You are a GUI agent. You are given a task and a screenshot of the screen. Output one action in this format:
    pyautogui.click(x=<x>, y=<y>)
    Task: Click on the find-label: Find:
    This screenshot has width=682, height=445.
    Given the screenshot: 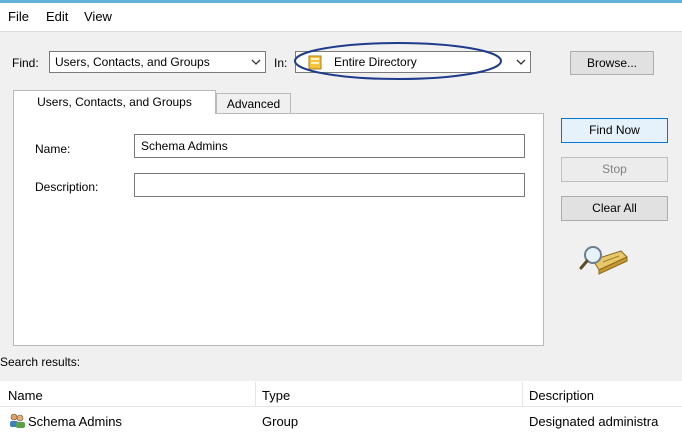 What is the action you would take?
    pyautogui.click(x=25, y=63)
    